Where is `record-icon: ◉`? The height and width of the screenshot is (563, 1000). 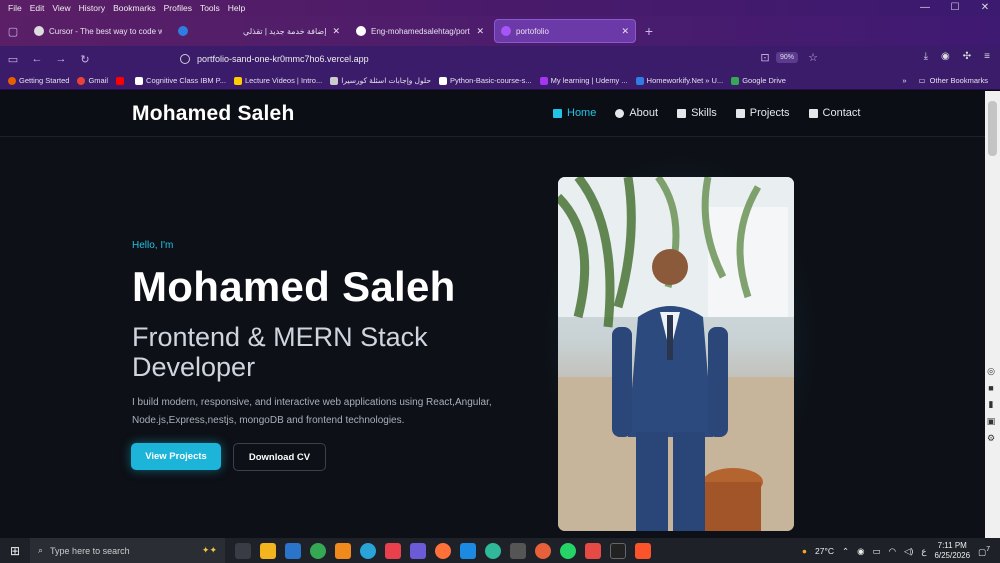 record-icon: ◉ is located at coordinates (860, 551).